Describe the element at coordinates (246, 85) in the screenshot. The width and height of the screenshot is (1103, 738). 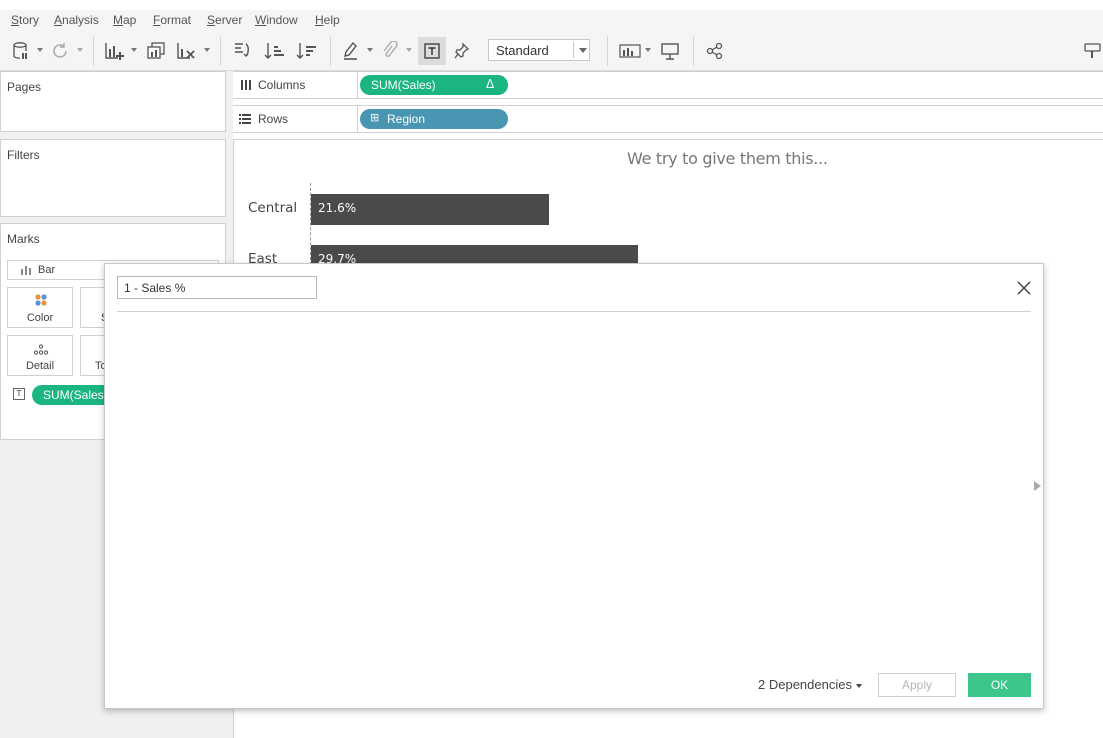
I see `columns-icon` at that location.